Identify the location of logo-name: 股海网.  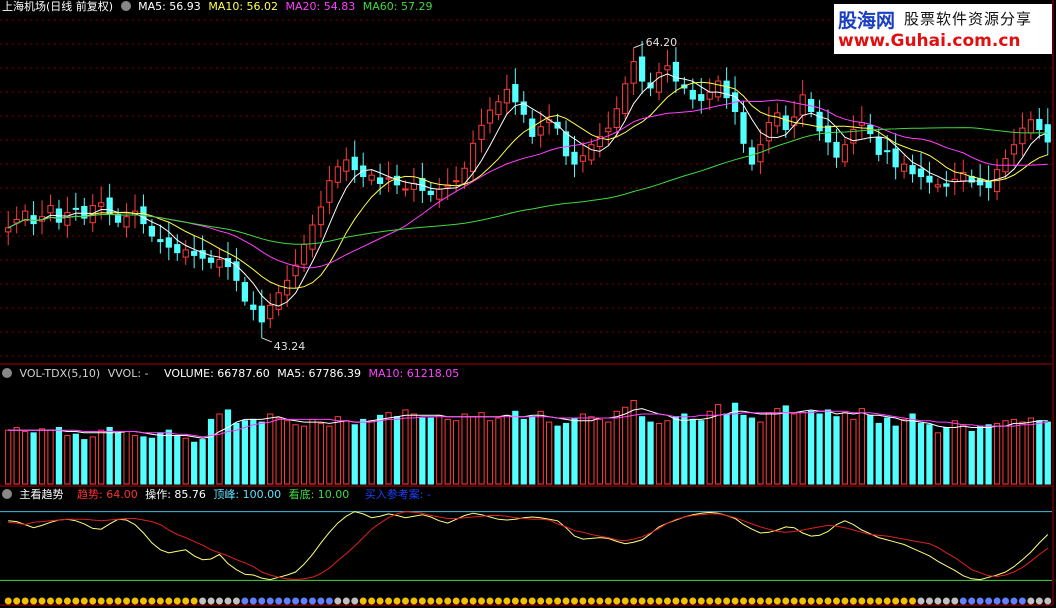
(867, 21).